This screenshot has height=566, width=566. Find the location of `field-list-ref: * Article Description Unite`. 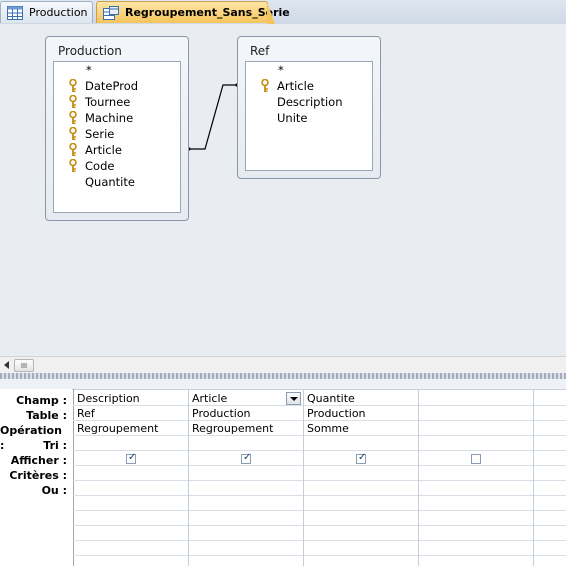

field-list-ref: * Article Description Unite is located at coordinates (309, 116).